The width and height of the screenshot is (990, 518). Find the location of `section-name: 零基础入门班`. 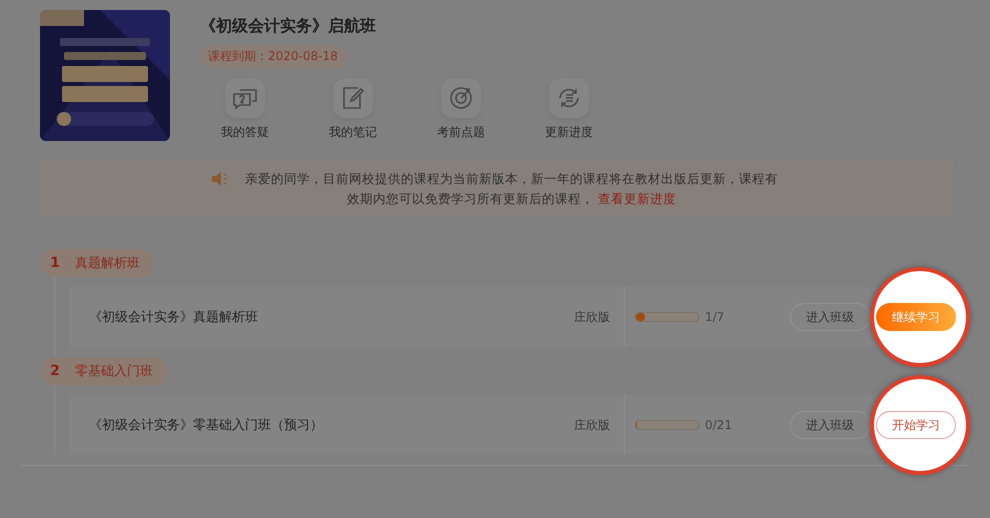

section-name: 零基础入门班 is located at coordinates (114, 371).